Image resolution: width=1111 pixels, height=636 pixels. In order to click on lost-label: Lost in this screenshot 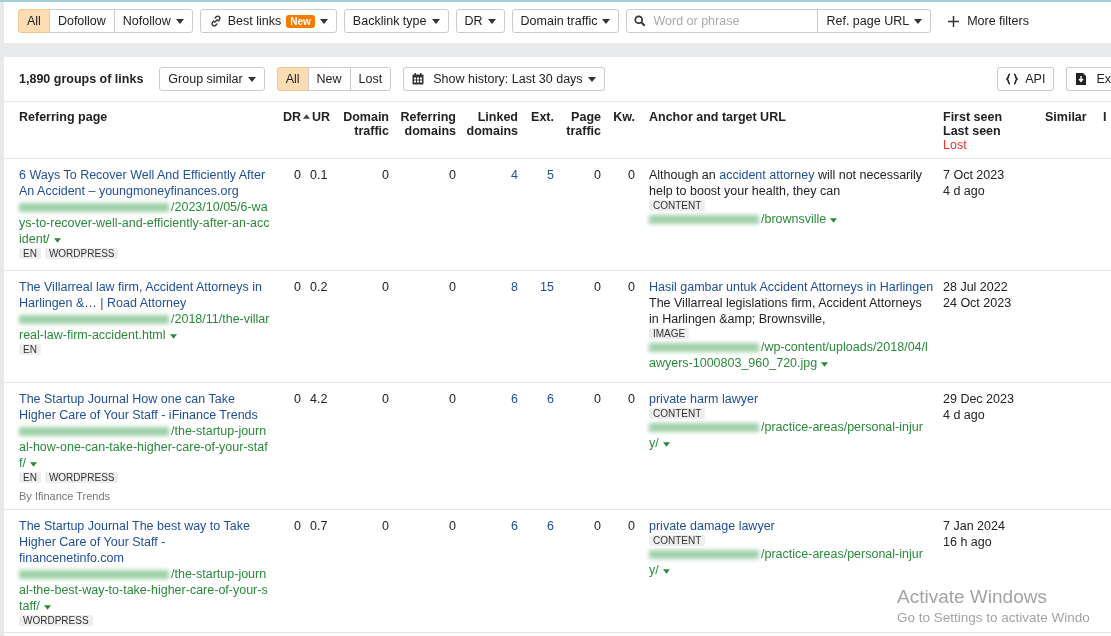, I will do `click(955, 145)`.